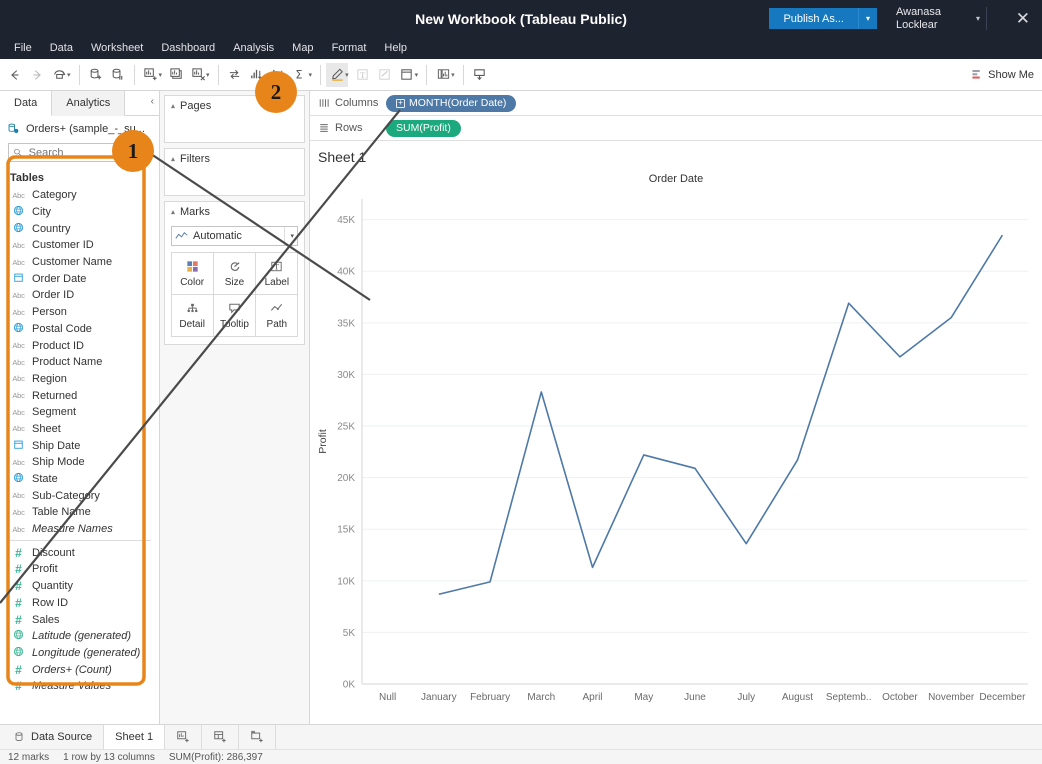 The image size is (1042, 764). I want to click on field-row-region: Abc Region, so click(79, 379).